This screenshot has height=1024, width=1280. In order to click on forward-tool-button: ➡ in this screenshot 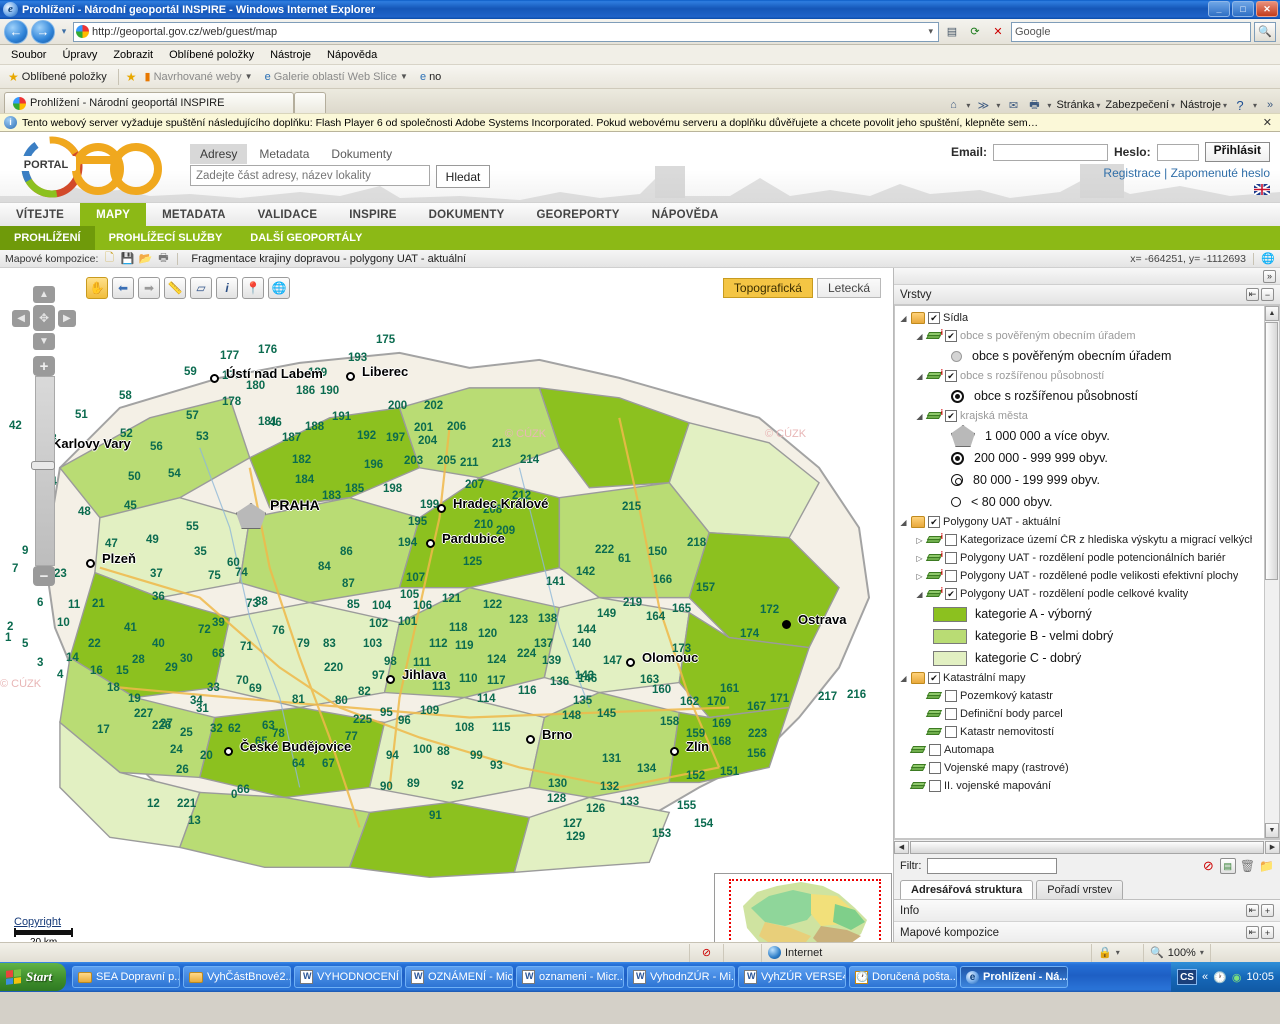, I will do `click(149, 288)`.